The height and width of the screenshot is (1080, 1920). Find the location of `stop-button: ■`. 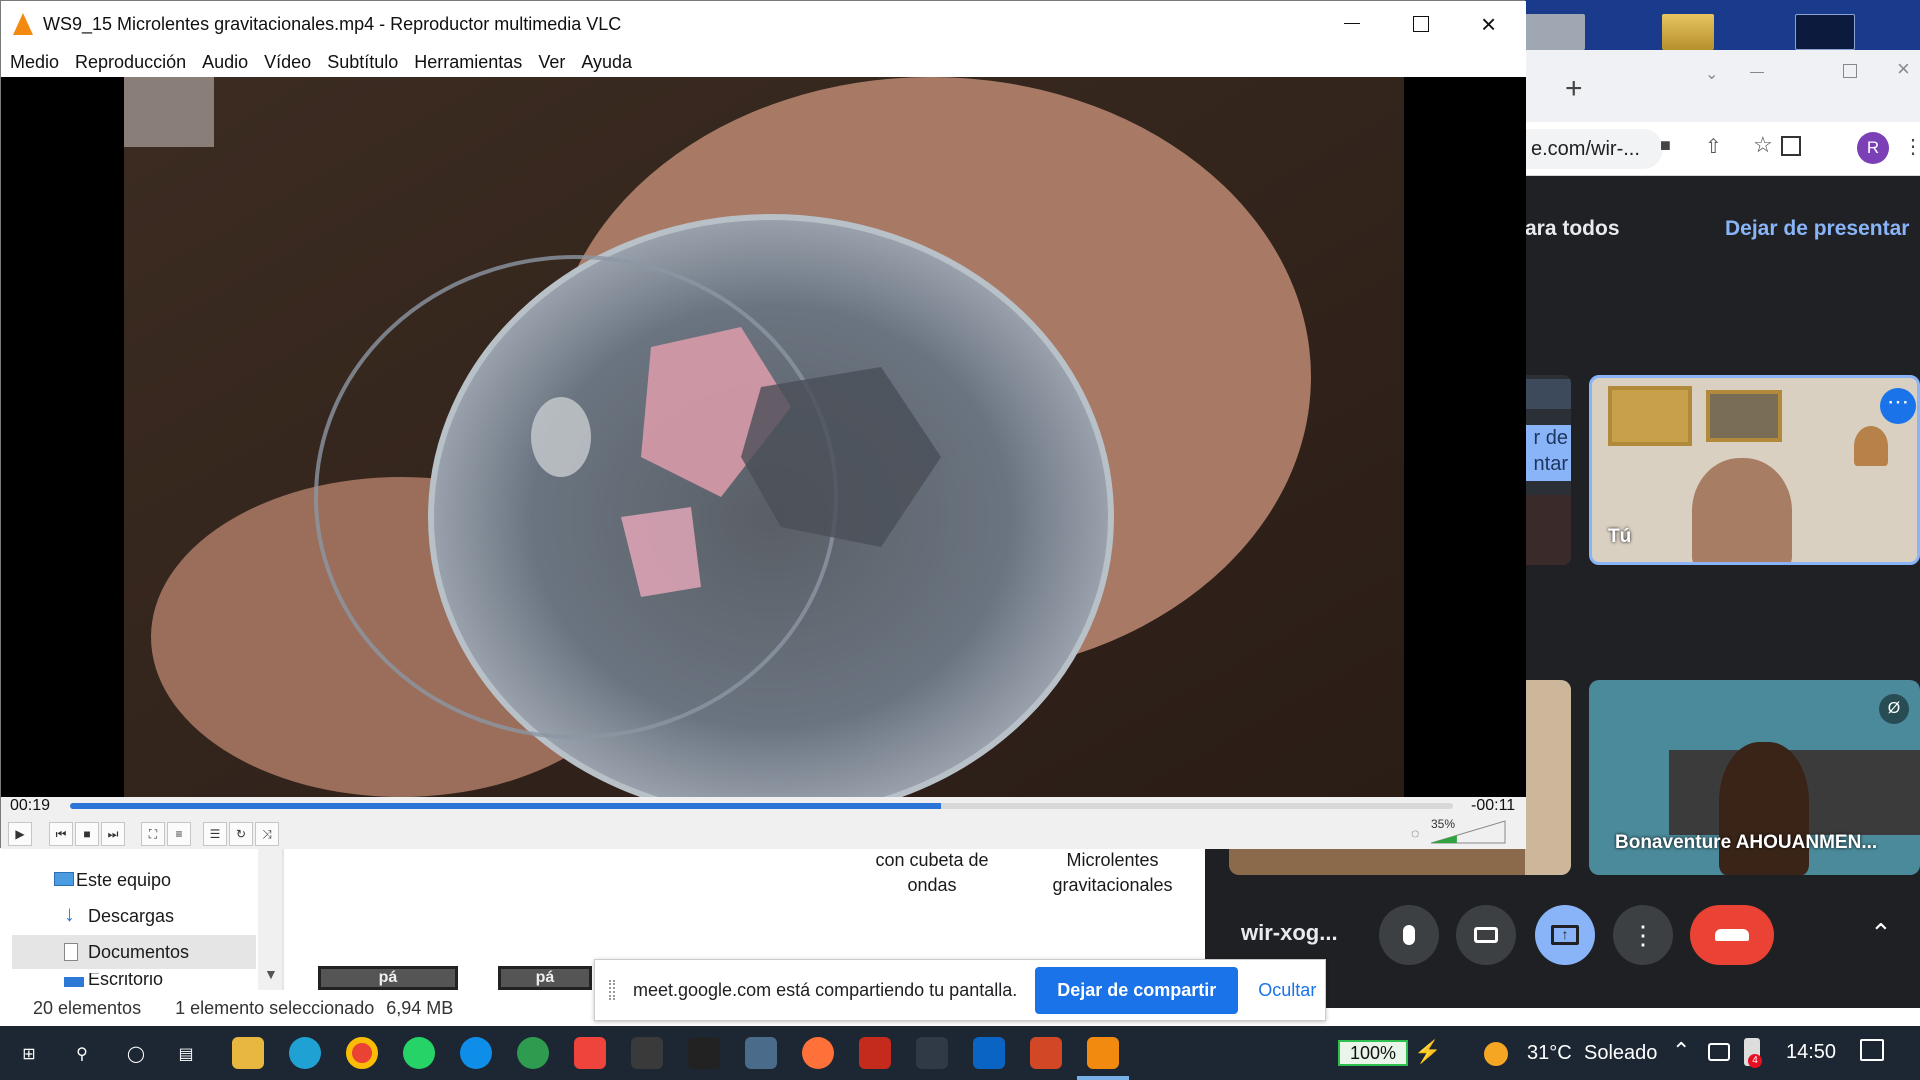

stop-button: ■ is located at coordinates (87, 834).